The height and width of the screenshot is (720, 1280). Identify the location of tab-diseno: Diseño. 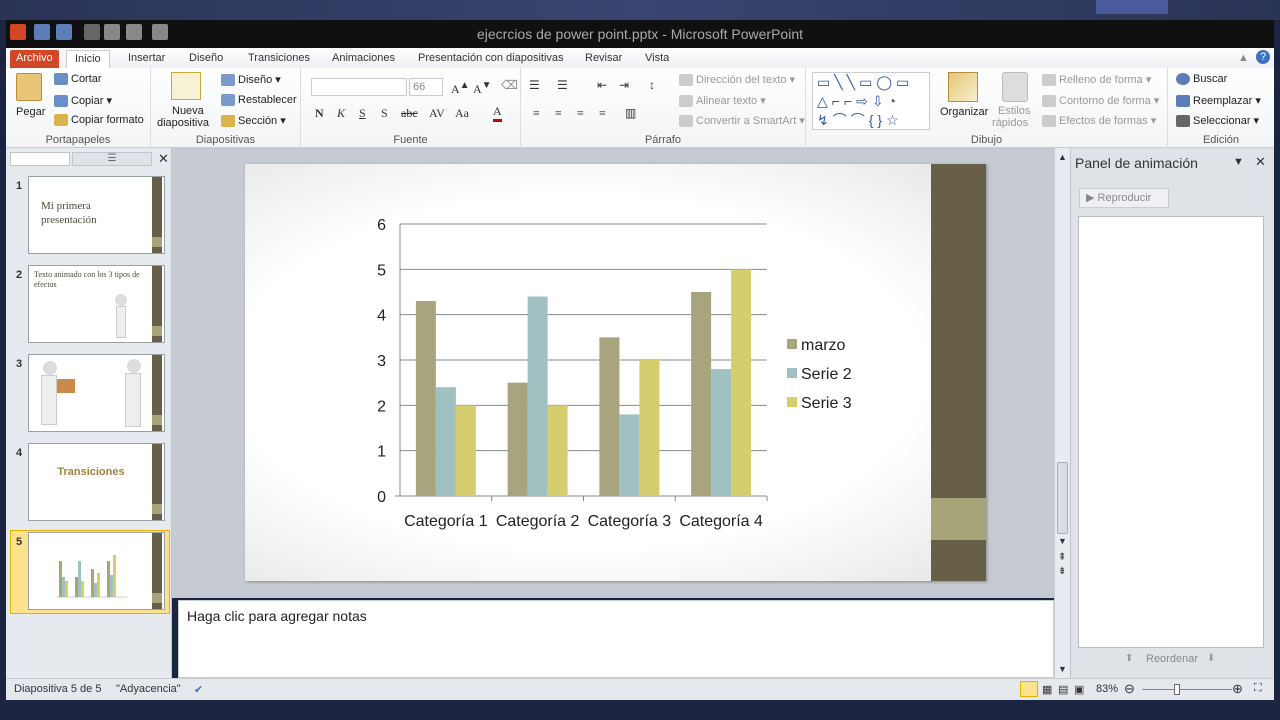
(206, 59).